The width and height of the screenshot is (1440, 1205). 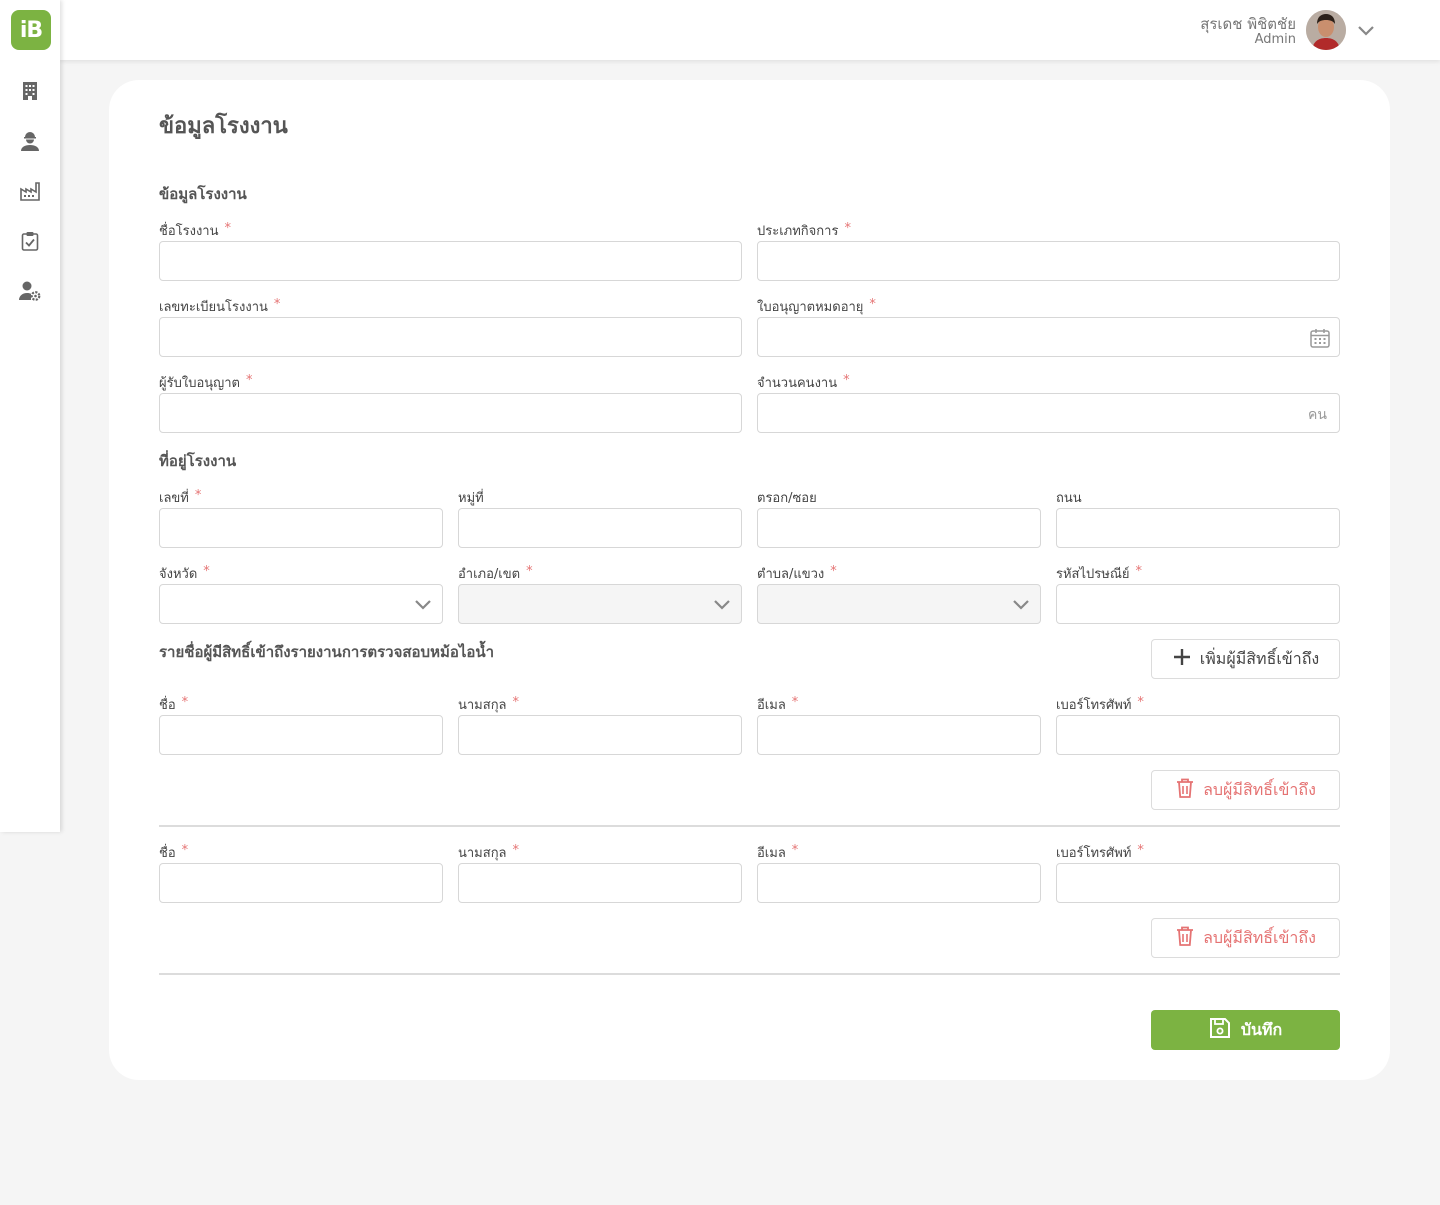 What do you see at coordinates (1198, 604) in the screenshot?
I see `postcode-input` at bounding box center [1198, 604].